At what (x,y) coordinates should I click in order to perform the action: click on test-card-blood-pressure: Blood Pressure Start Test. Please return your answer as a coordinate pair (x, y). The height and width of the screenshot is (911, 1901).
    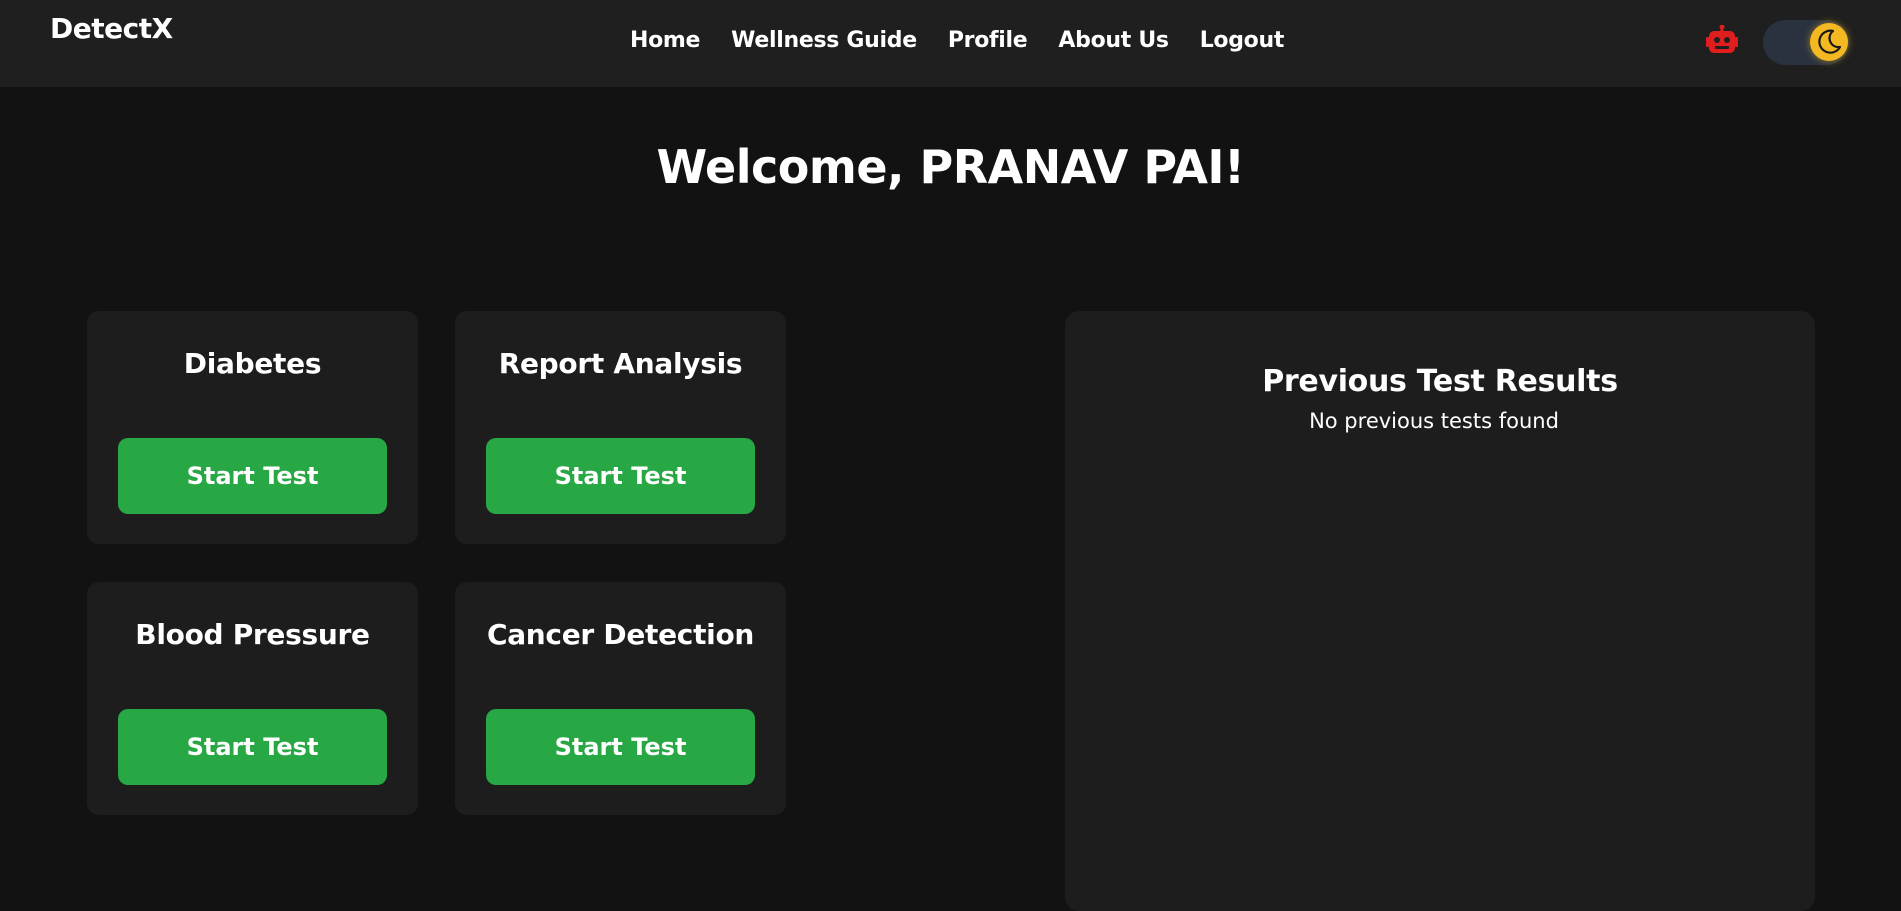
    Looking at the image, I should click on (252, 698).